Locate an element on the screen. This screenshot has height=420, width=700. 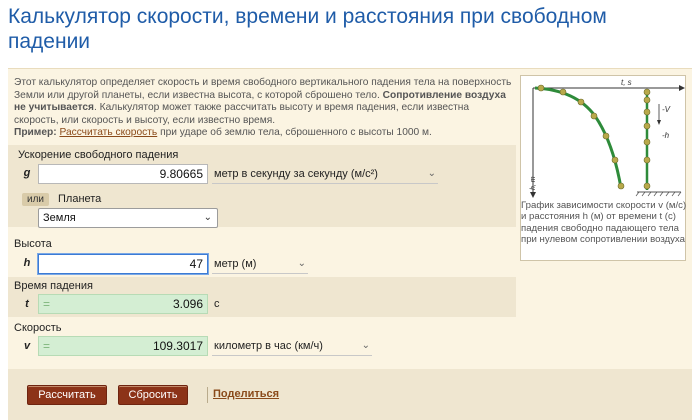
button-bar: Рассчитать Сбросить Поделиться is located at coordinates (350, 394).